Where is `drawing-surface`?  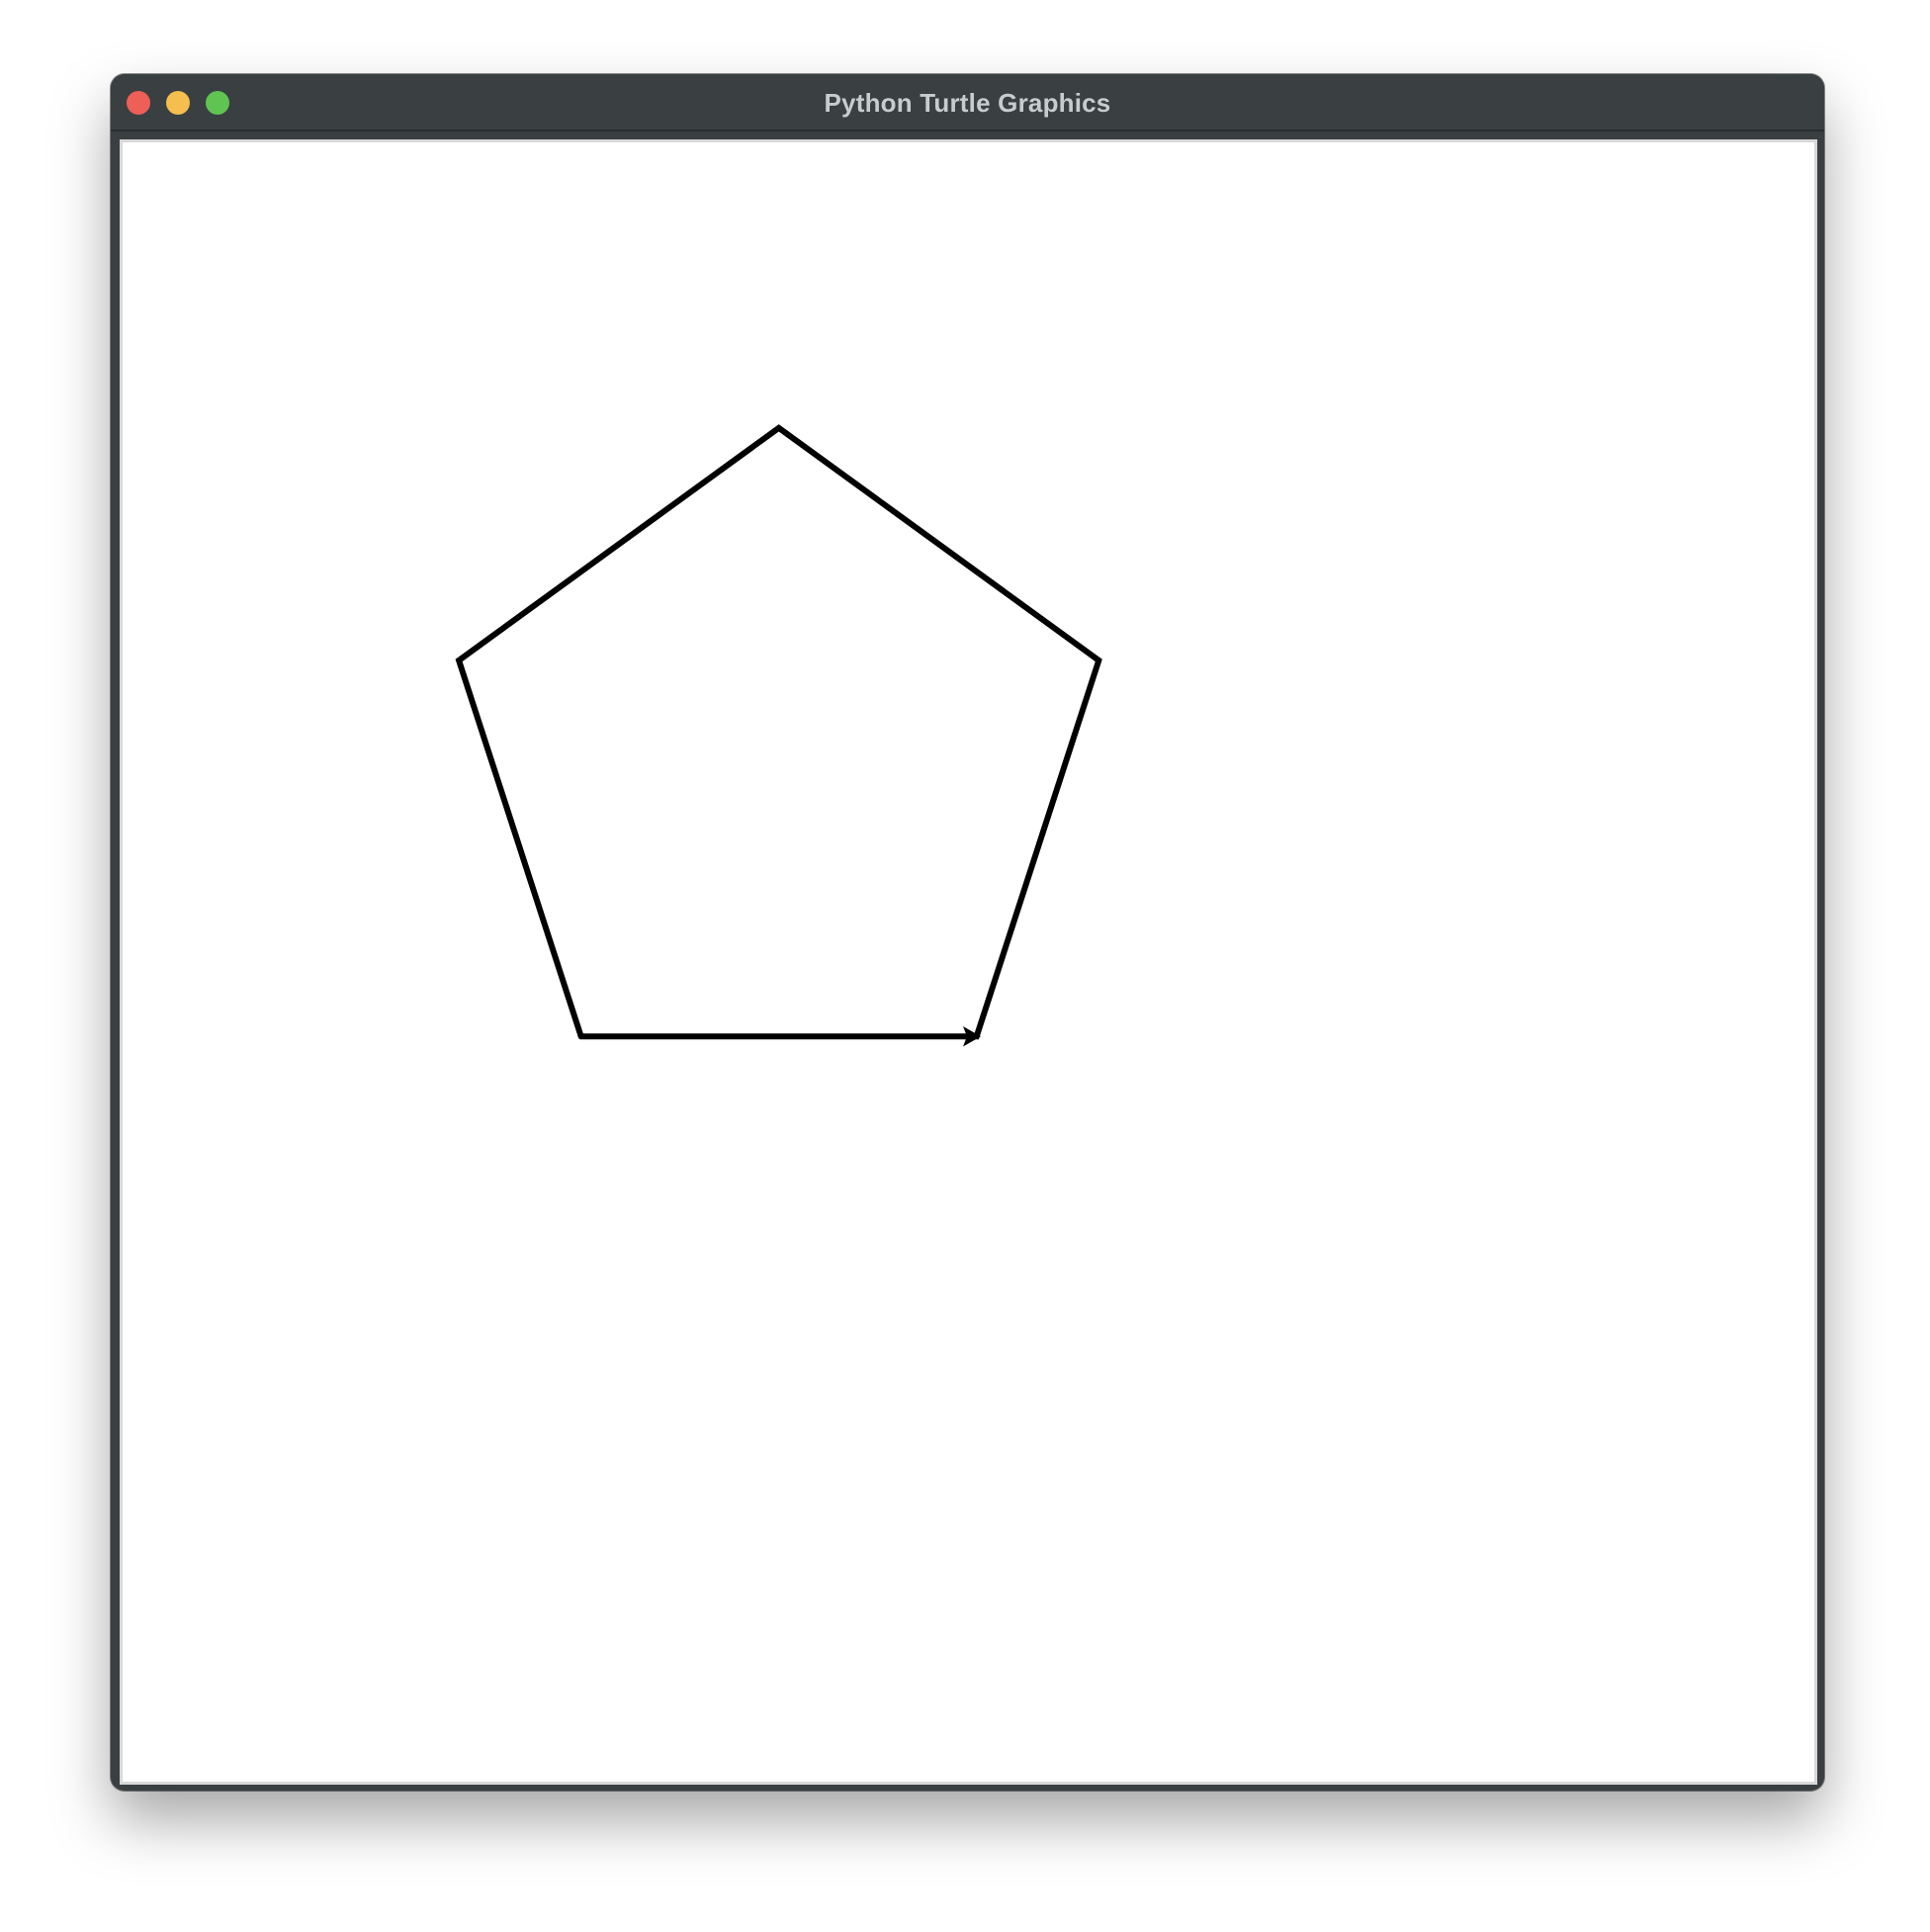 drawing-surface is located at coordinates (779, 735).